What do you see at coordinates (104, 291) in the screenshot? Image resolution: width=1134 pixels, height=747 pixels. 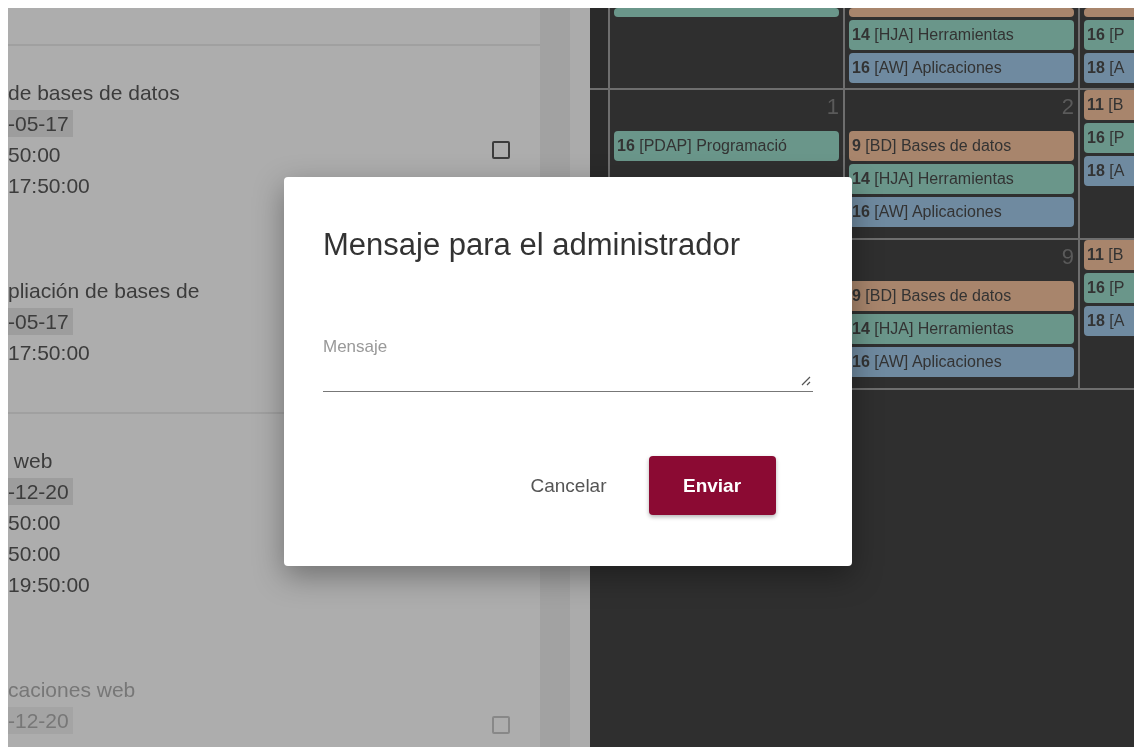 I see `item-title: pliación de bases de` at bounding box center [104, 291].